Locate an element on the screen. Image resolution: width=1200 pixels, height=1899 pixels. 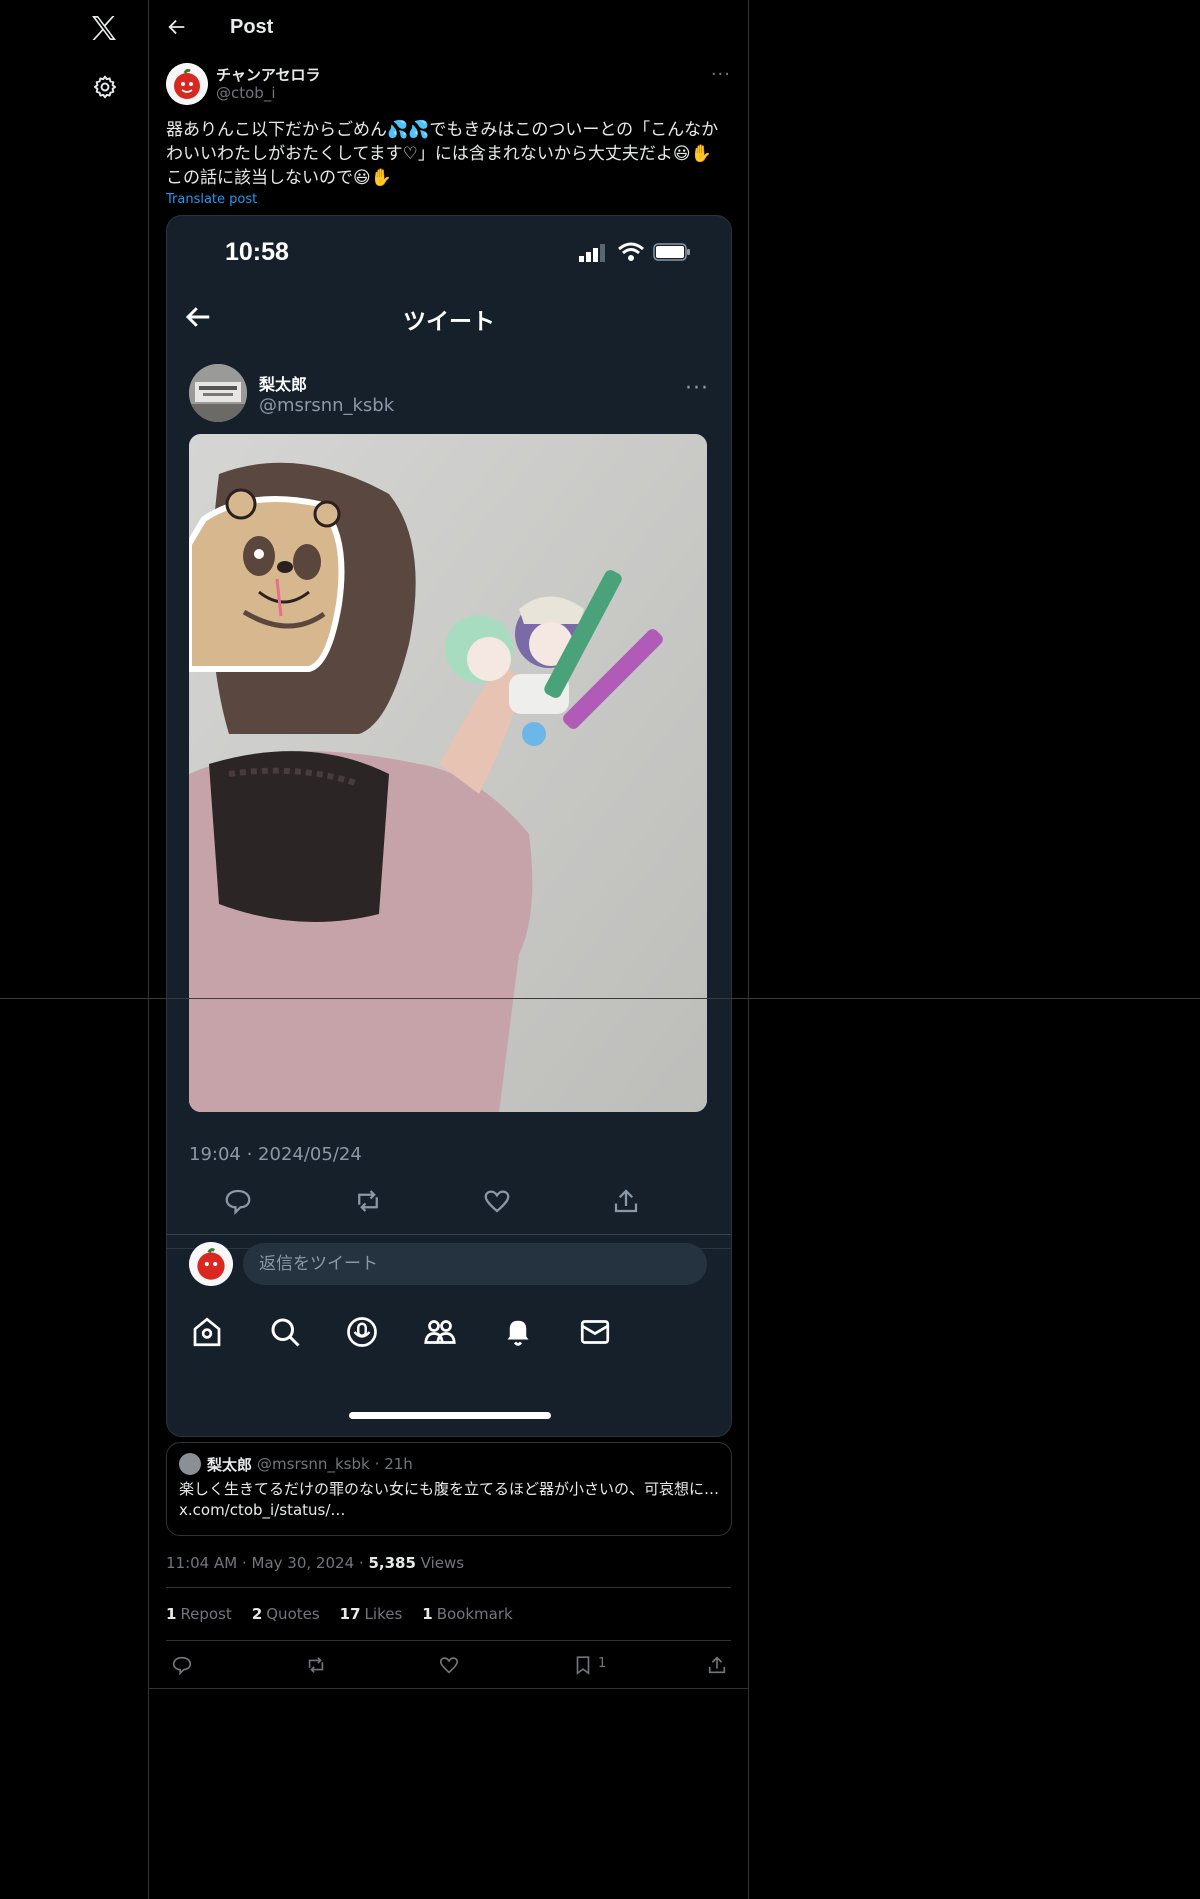
phone-nav-bar is located at coordinates (449, 1339).